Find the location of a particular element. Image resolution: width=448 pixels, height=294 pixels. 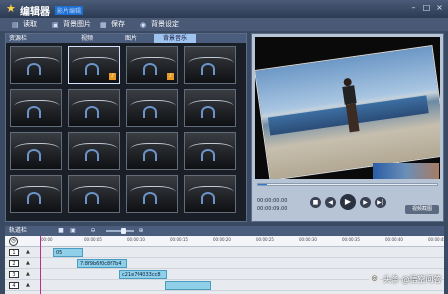

tab-image: 图片 is located at coordinates (131, 38).